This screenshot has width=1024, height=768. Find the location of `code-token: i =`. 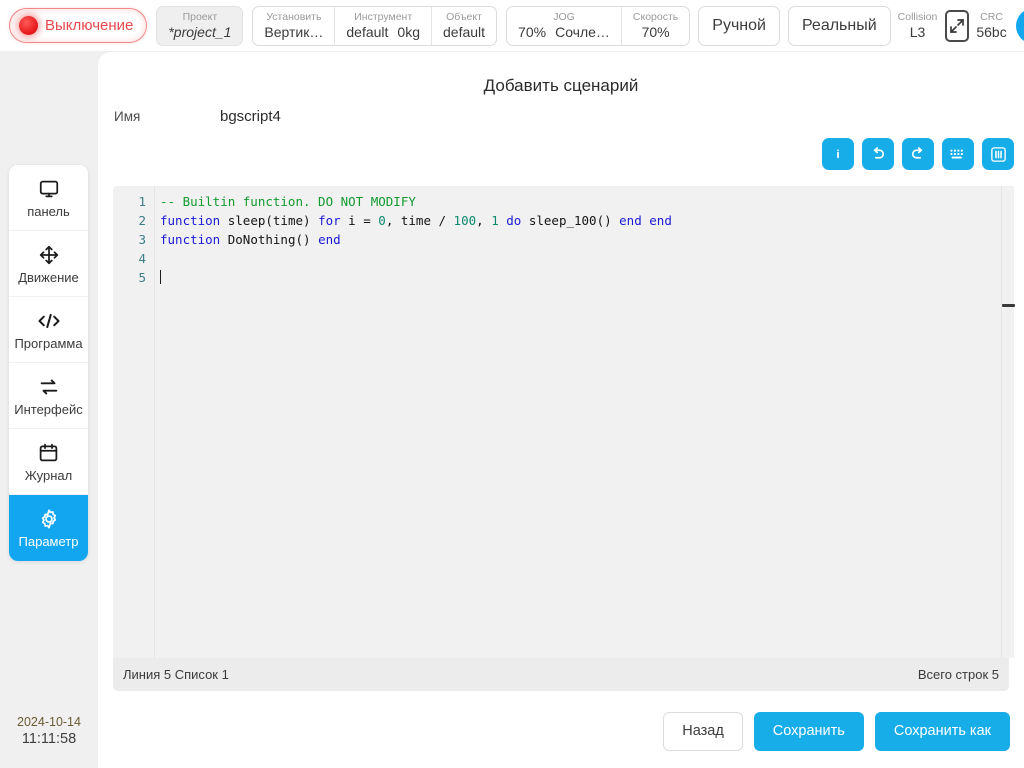

code-token: i = is located at coordinates (359, 220).